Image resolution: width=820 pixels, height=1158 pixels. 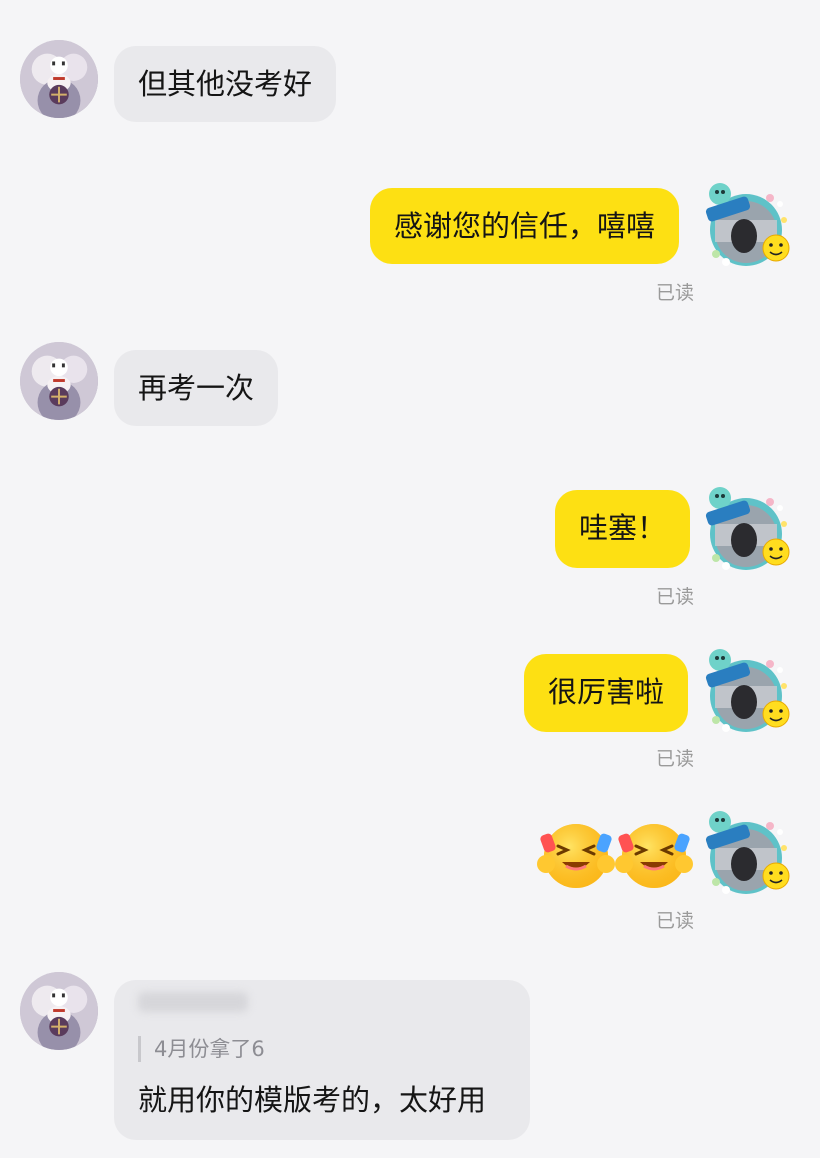 What do you see at coordinates (139, 1049) in the screenshot?
I see `quote-divider` at bounding box center [139, 1049].